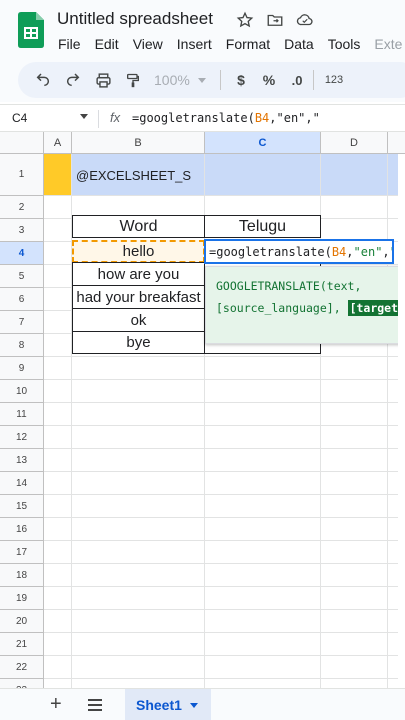  What do you see at coordinates (159, 705) in the screenshot?
I see `sheet-tab-label: Sheet1` at bounding box center [159, 705].